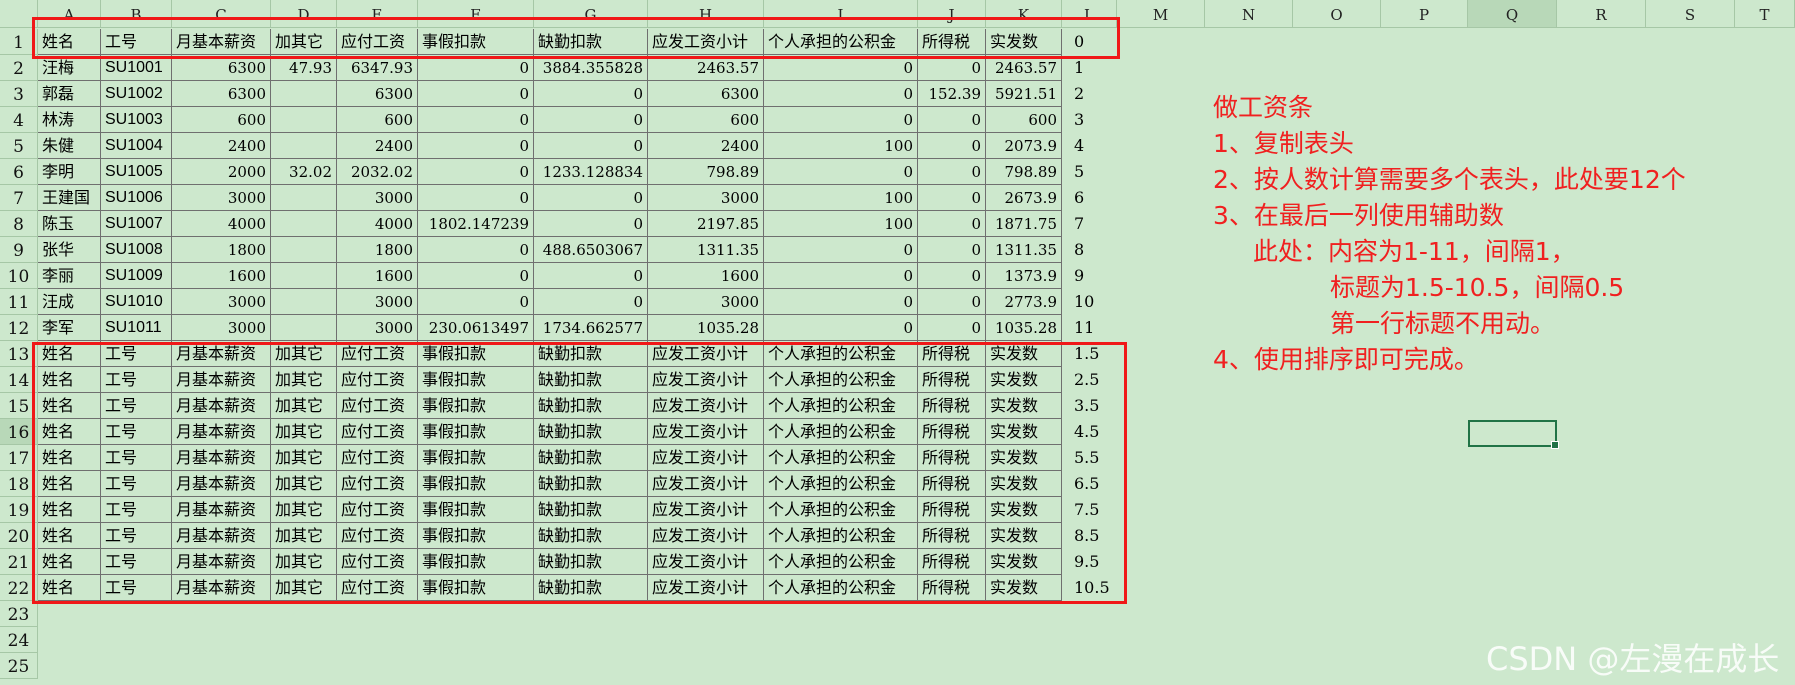 Image resolution: width=1795 pixels, height=685 pixels. I want to click on header-cell-c16: 月基本薪资, so click(221, 432).